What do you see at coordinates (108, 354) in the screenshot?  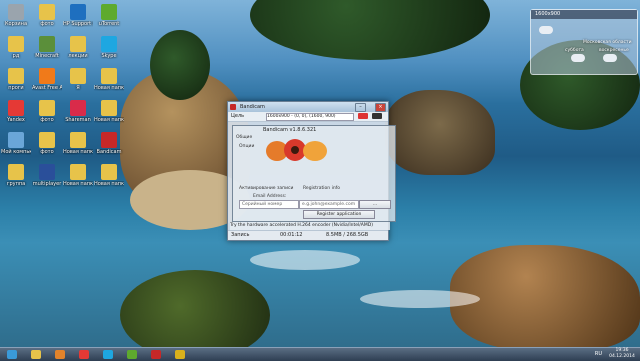 I see `taskbar-skype` at bounding box center [108, 354].